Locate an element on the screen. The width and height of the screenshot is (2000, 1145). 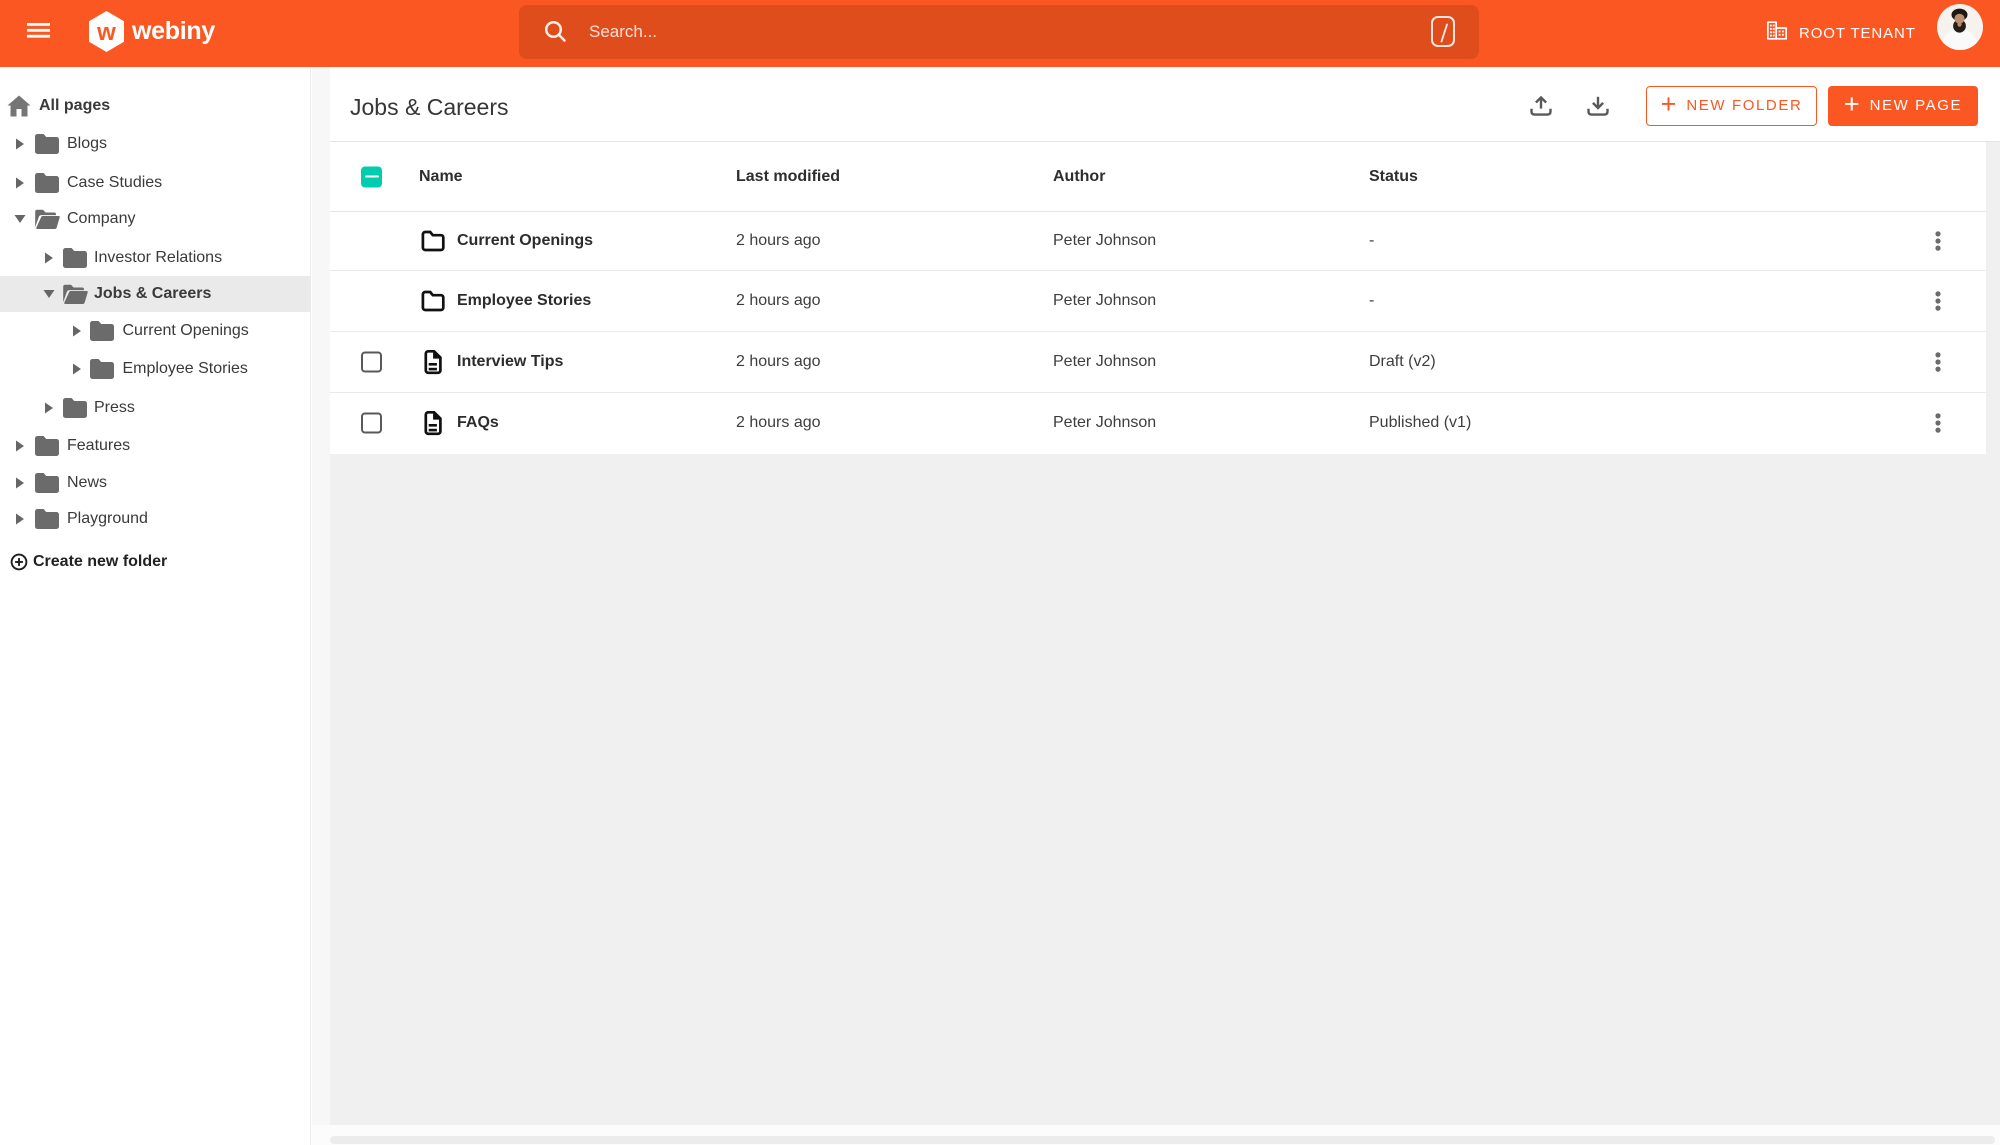
svg-text: w is located at coordinates (106, 32).